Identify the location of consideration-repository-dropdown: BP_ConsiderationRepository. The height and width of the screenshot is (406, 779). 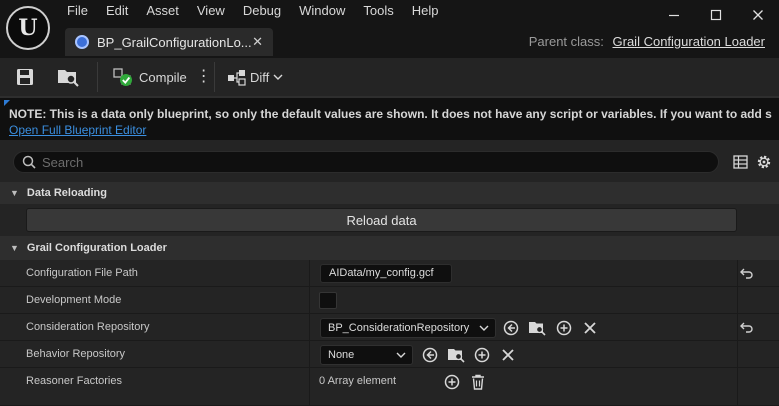
(408, 328).